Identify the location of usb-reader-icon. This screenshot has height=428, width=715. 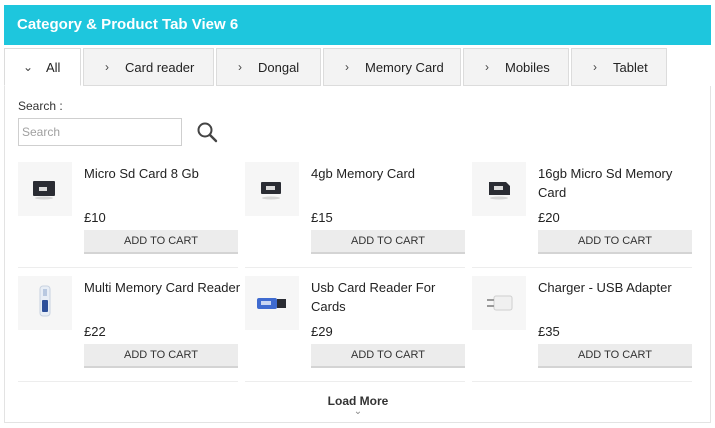
(271, 303).